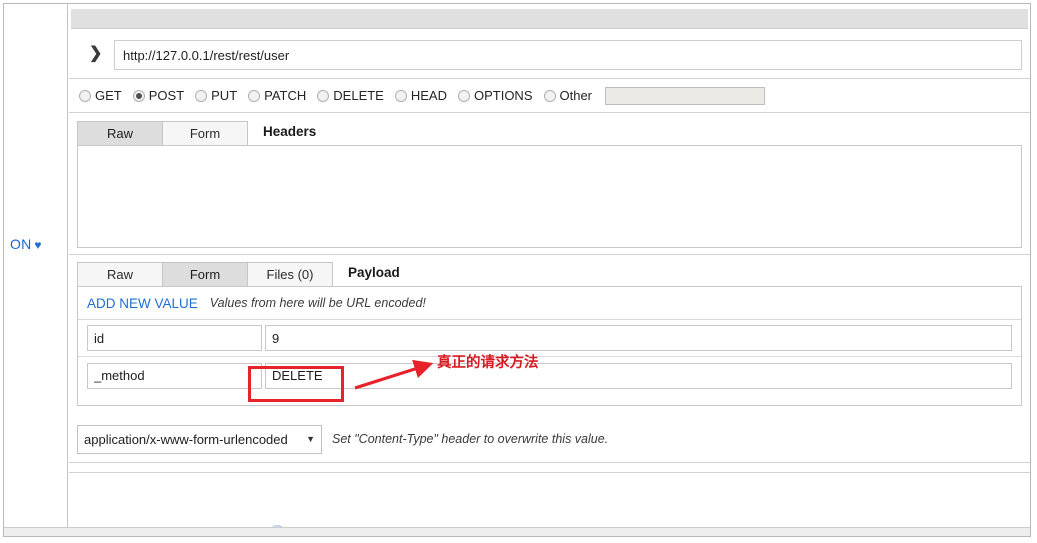  What do you see at coordinates (166, 95) in the screenshot?
I see `method-label-post: POST` at bounding box center [166, 95].